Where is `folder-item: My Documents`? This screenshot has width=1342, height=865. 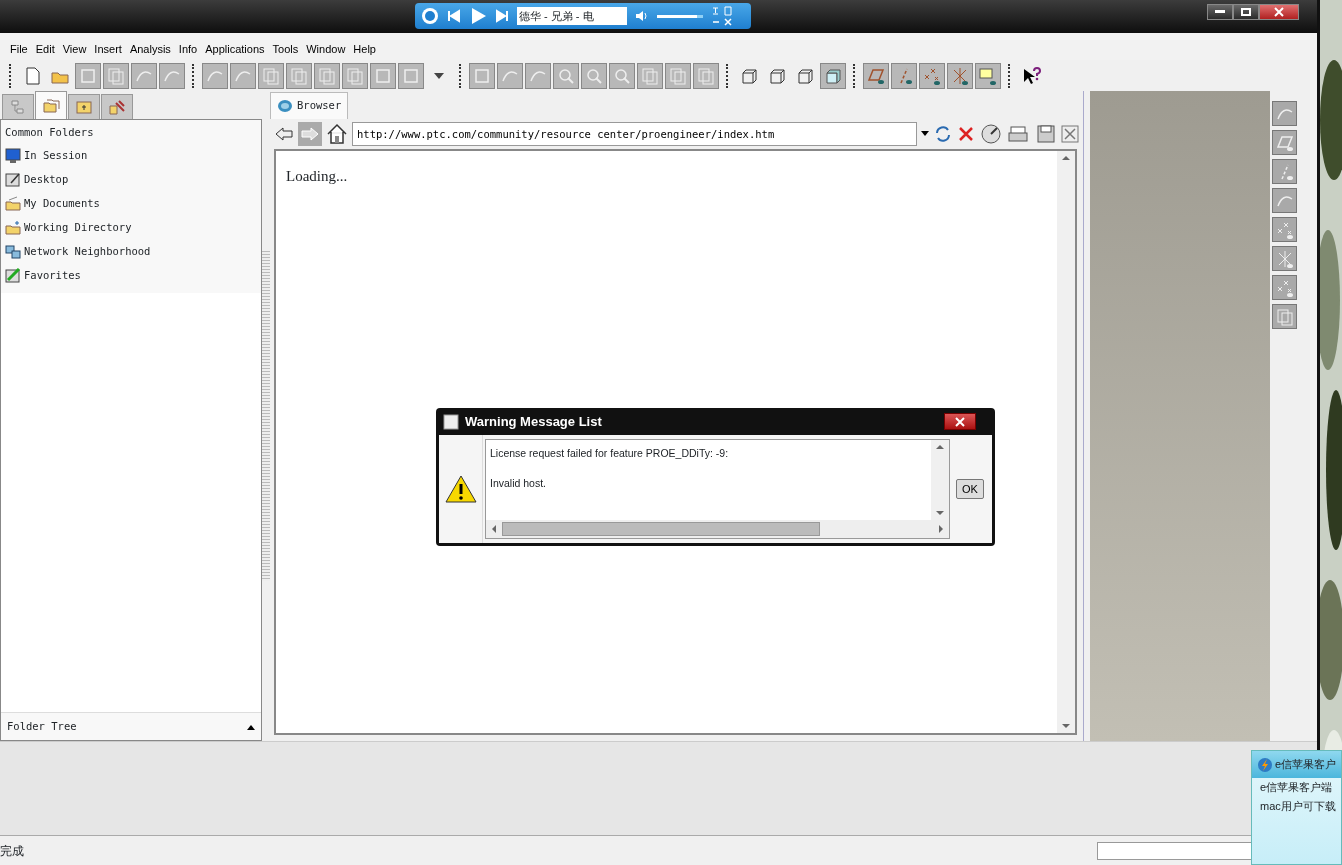 folder-item: My Documents is located at coordinates (131, 203).